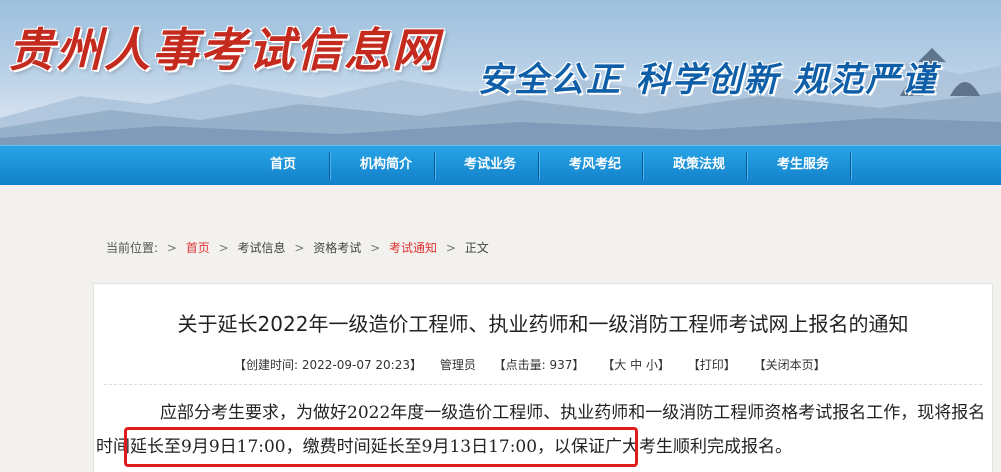  Describe the element at coordinates (790, 364) in the screenshot. I see `close-page-link: 【关闭本页】` at that location.